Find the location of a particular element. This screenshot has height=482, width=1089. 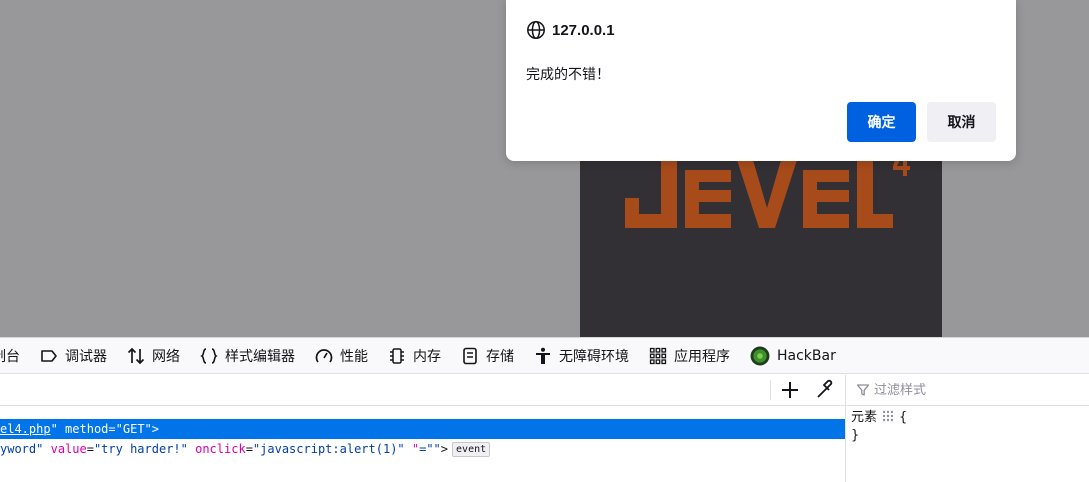

globe-icon is located at coordinates (536, 30).